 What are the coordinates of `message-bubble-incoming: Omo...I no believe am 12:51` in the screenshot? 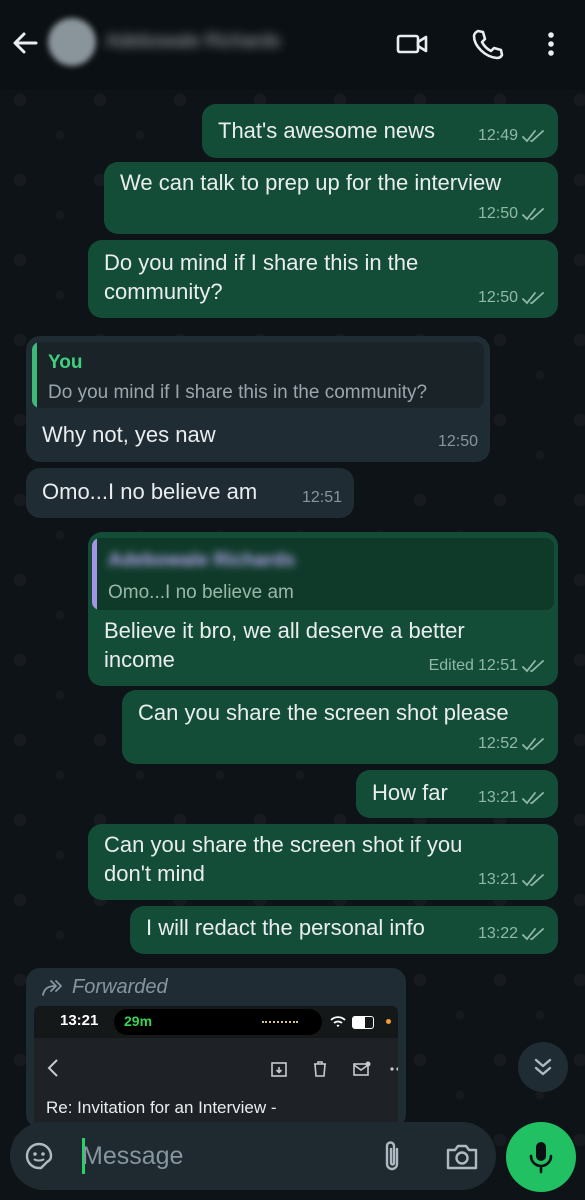 It's located at (190, 493).